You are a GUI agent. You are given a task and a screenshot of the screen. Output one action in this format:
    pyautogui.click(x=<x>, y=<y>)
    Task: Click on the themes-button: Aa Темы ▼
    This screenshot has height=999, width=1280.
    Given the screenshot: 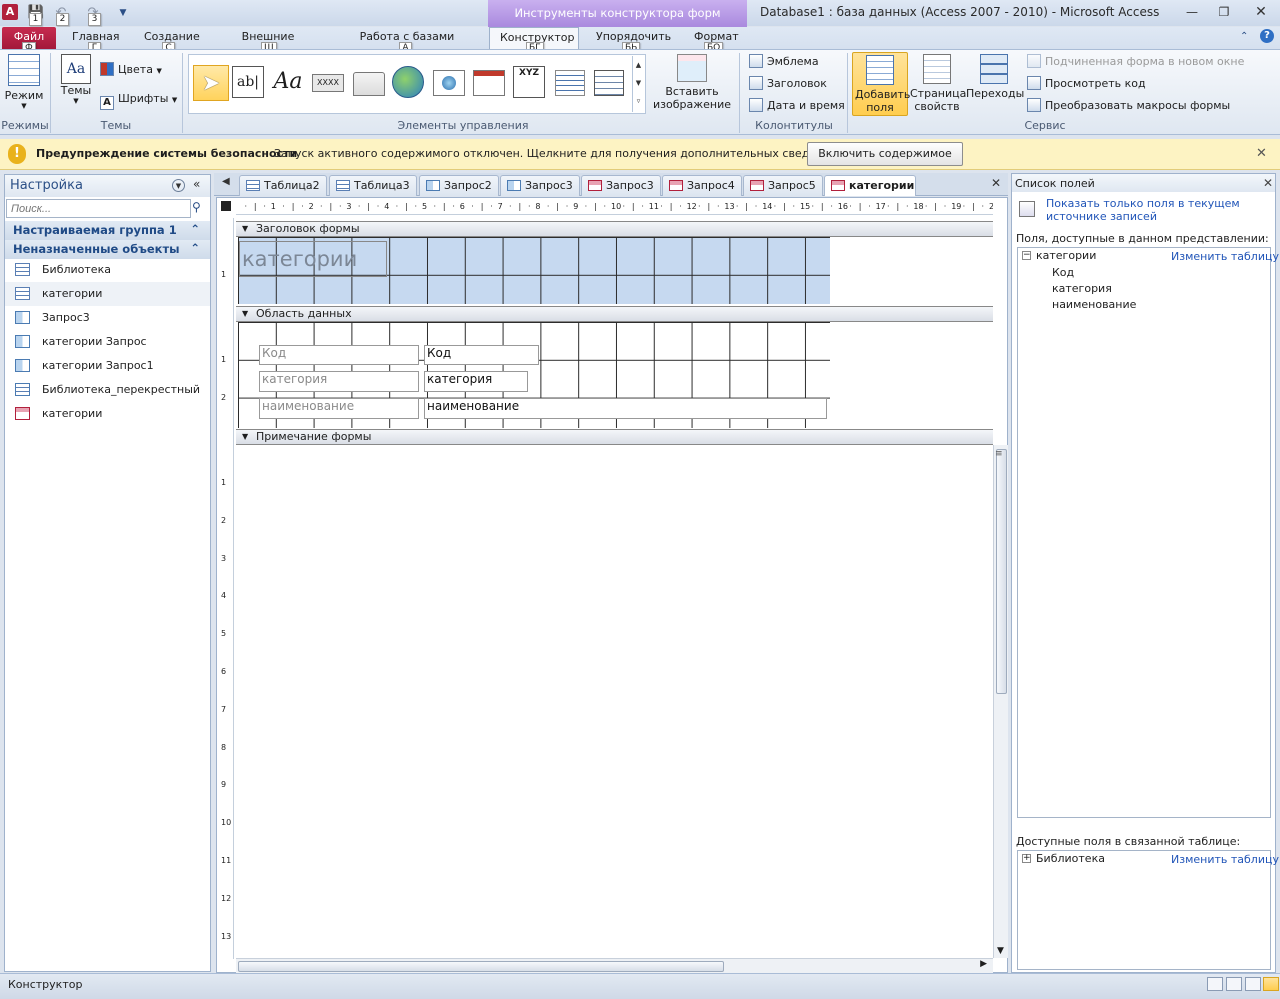 What is the action you would take?
    pyautogui.click(x=76, y=85)
    